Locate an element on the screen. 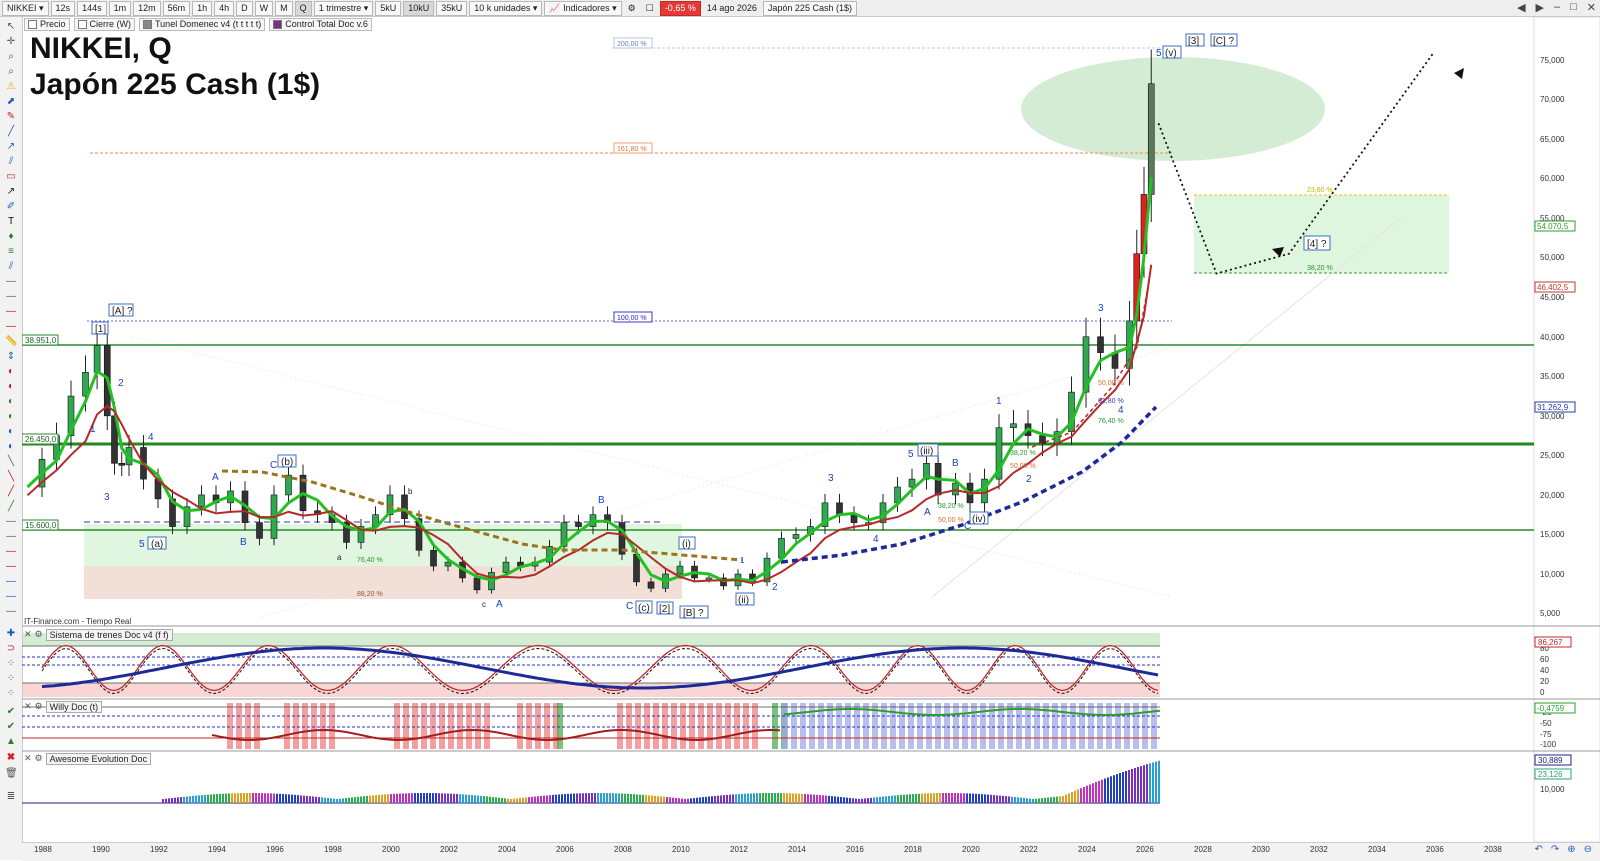 This screenshot has width=1600, height=861. dots-icon: ⁘ is located at coordinates (11, 664).